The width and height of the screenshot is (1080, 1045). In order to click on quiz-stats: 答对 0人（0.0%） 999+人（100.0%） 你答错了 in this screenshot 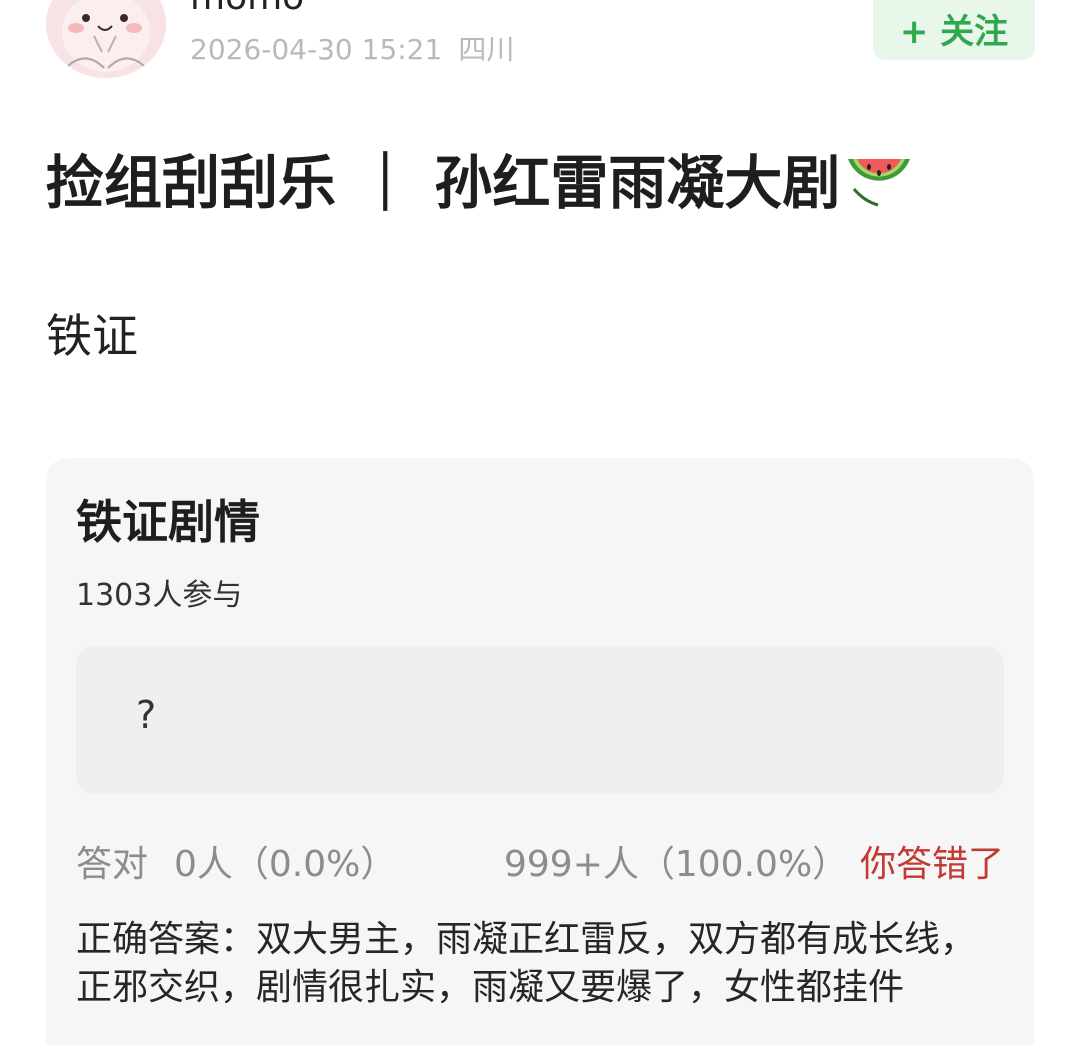, I will do `click(540, 865)`.